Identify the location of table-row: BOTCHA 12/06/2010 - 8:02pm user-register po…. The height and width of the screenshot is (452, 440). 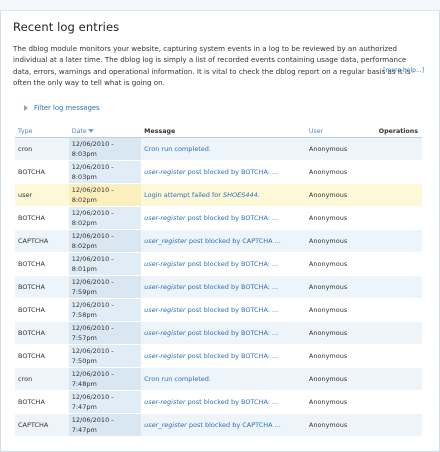
(218, 218).